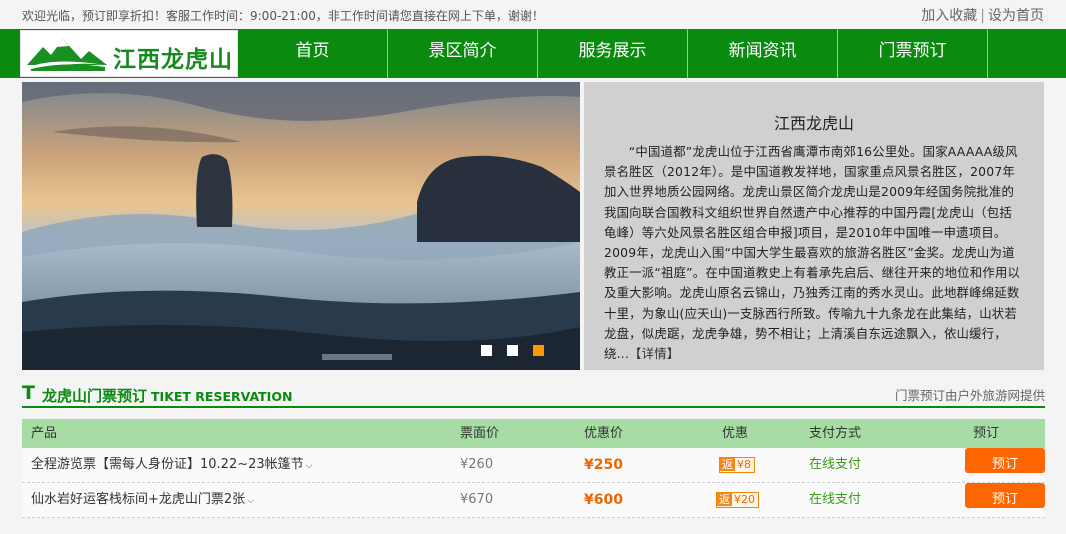 The height and width of the screenshot is (534, 1066). Describe the element at coordinates (735, 433) in the screenshot. I see `header-discount: 优惠` at that location.